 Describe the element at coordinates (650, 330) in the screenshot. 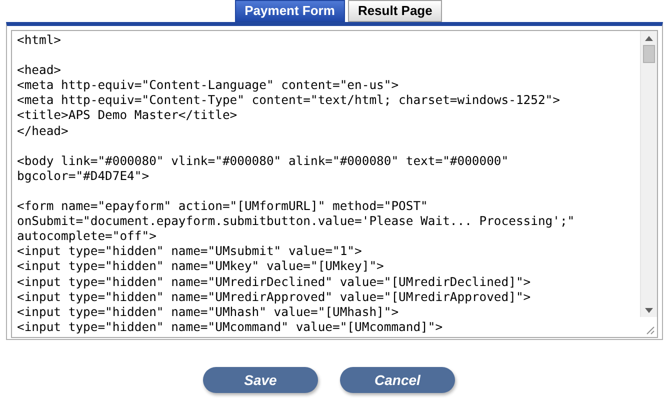

I see `resize-grip-icon` at that location.